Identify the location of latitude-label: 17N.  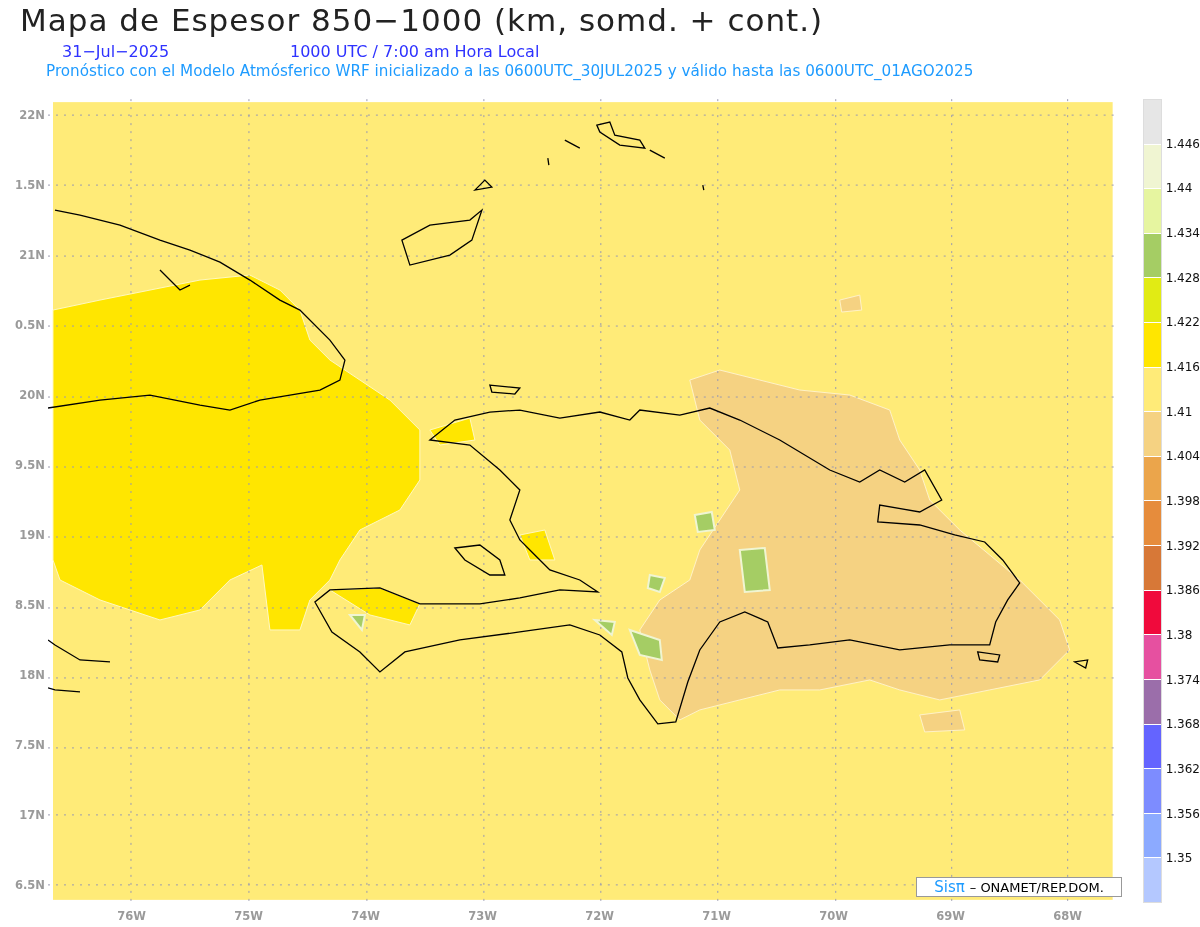
(32, 815).